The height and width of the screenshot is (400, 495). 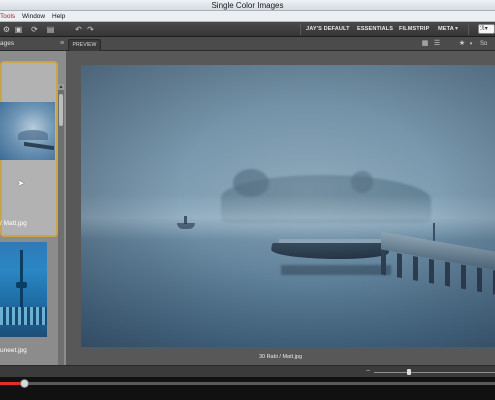 I want to click on panel-header: ages ≡ PREVIEW ▦ ☰ ★ ▾ So, so click(x=247, y=44).